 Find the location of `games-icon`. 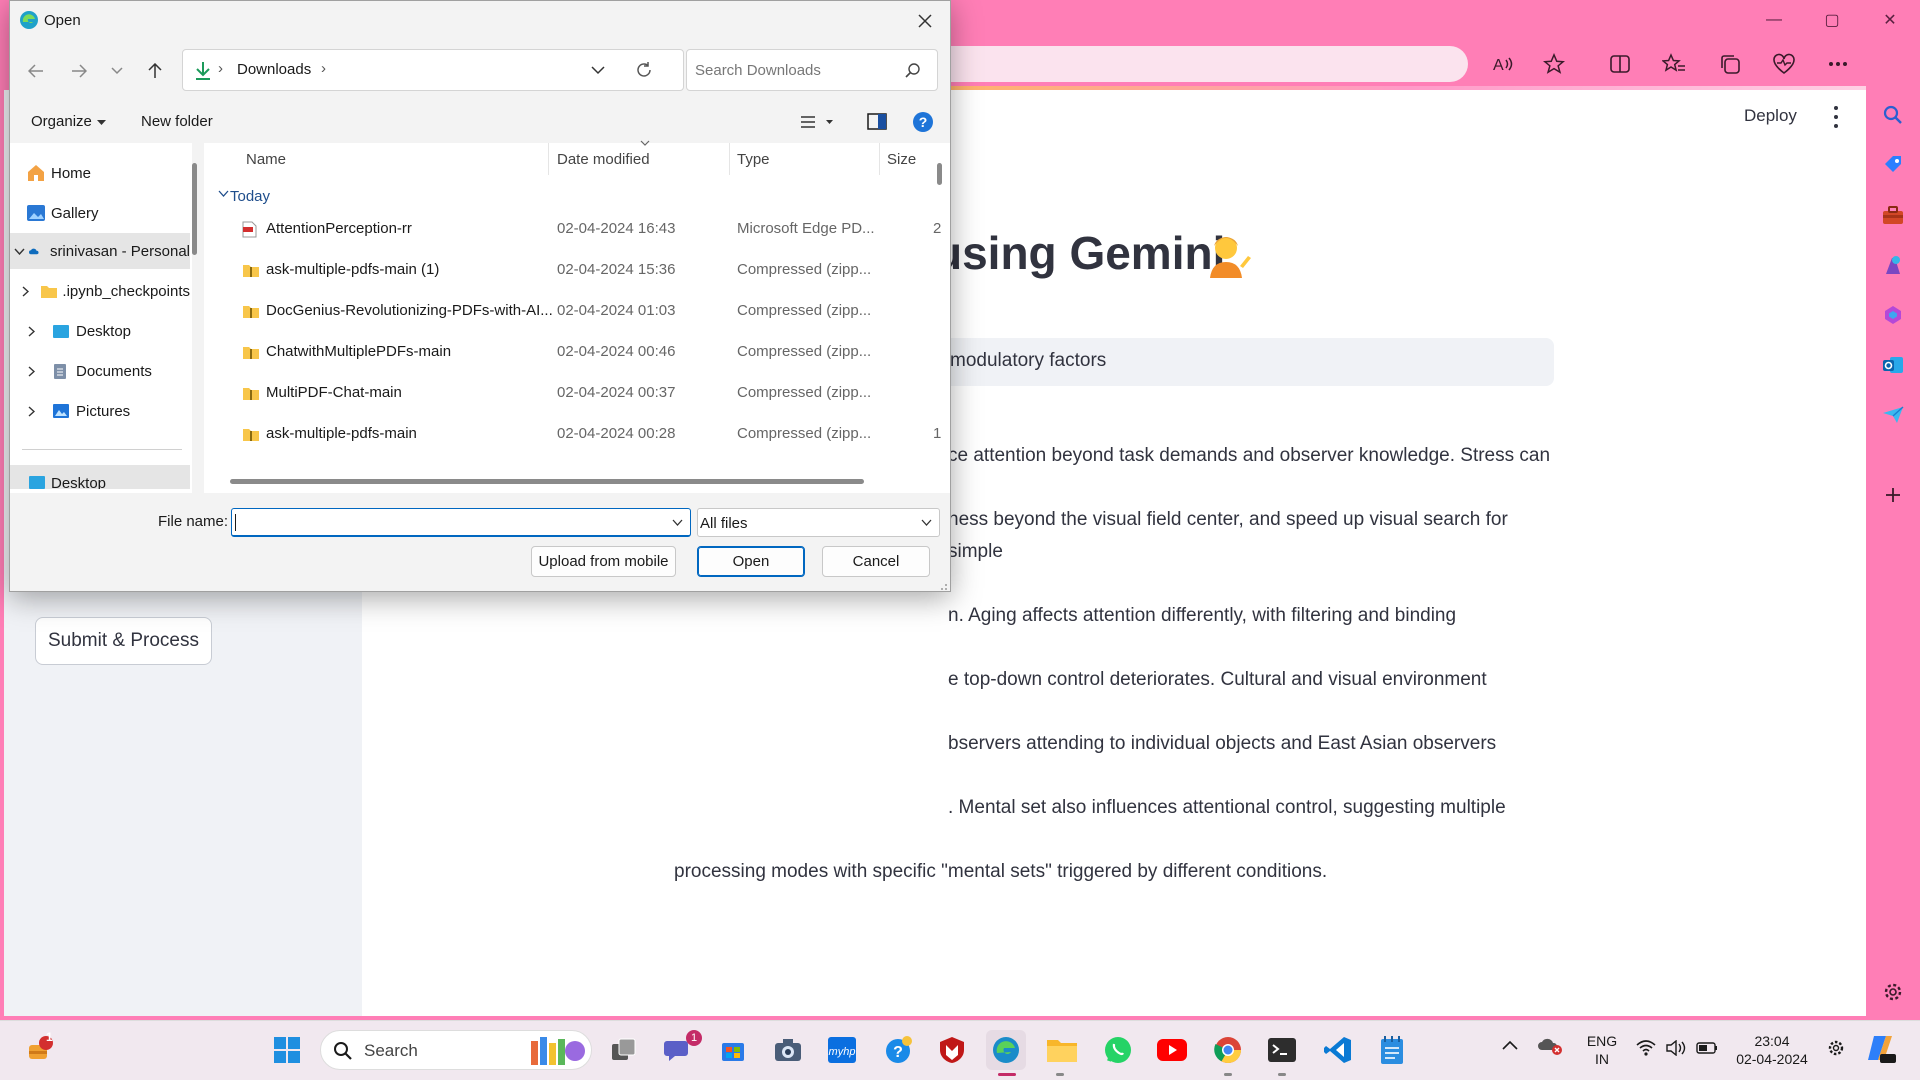

games-icon is located at coordinates (1893, 265).